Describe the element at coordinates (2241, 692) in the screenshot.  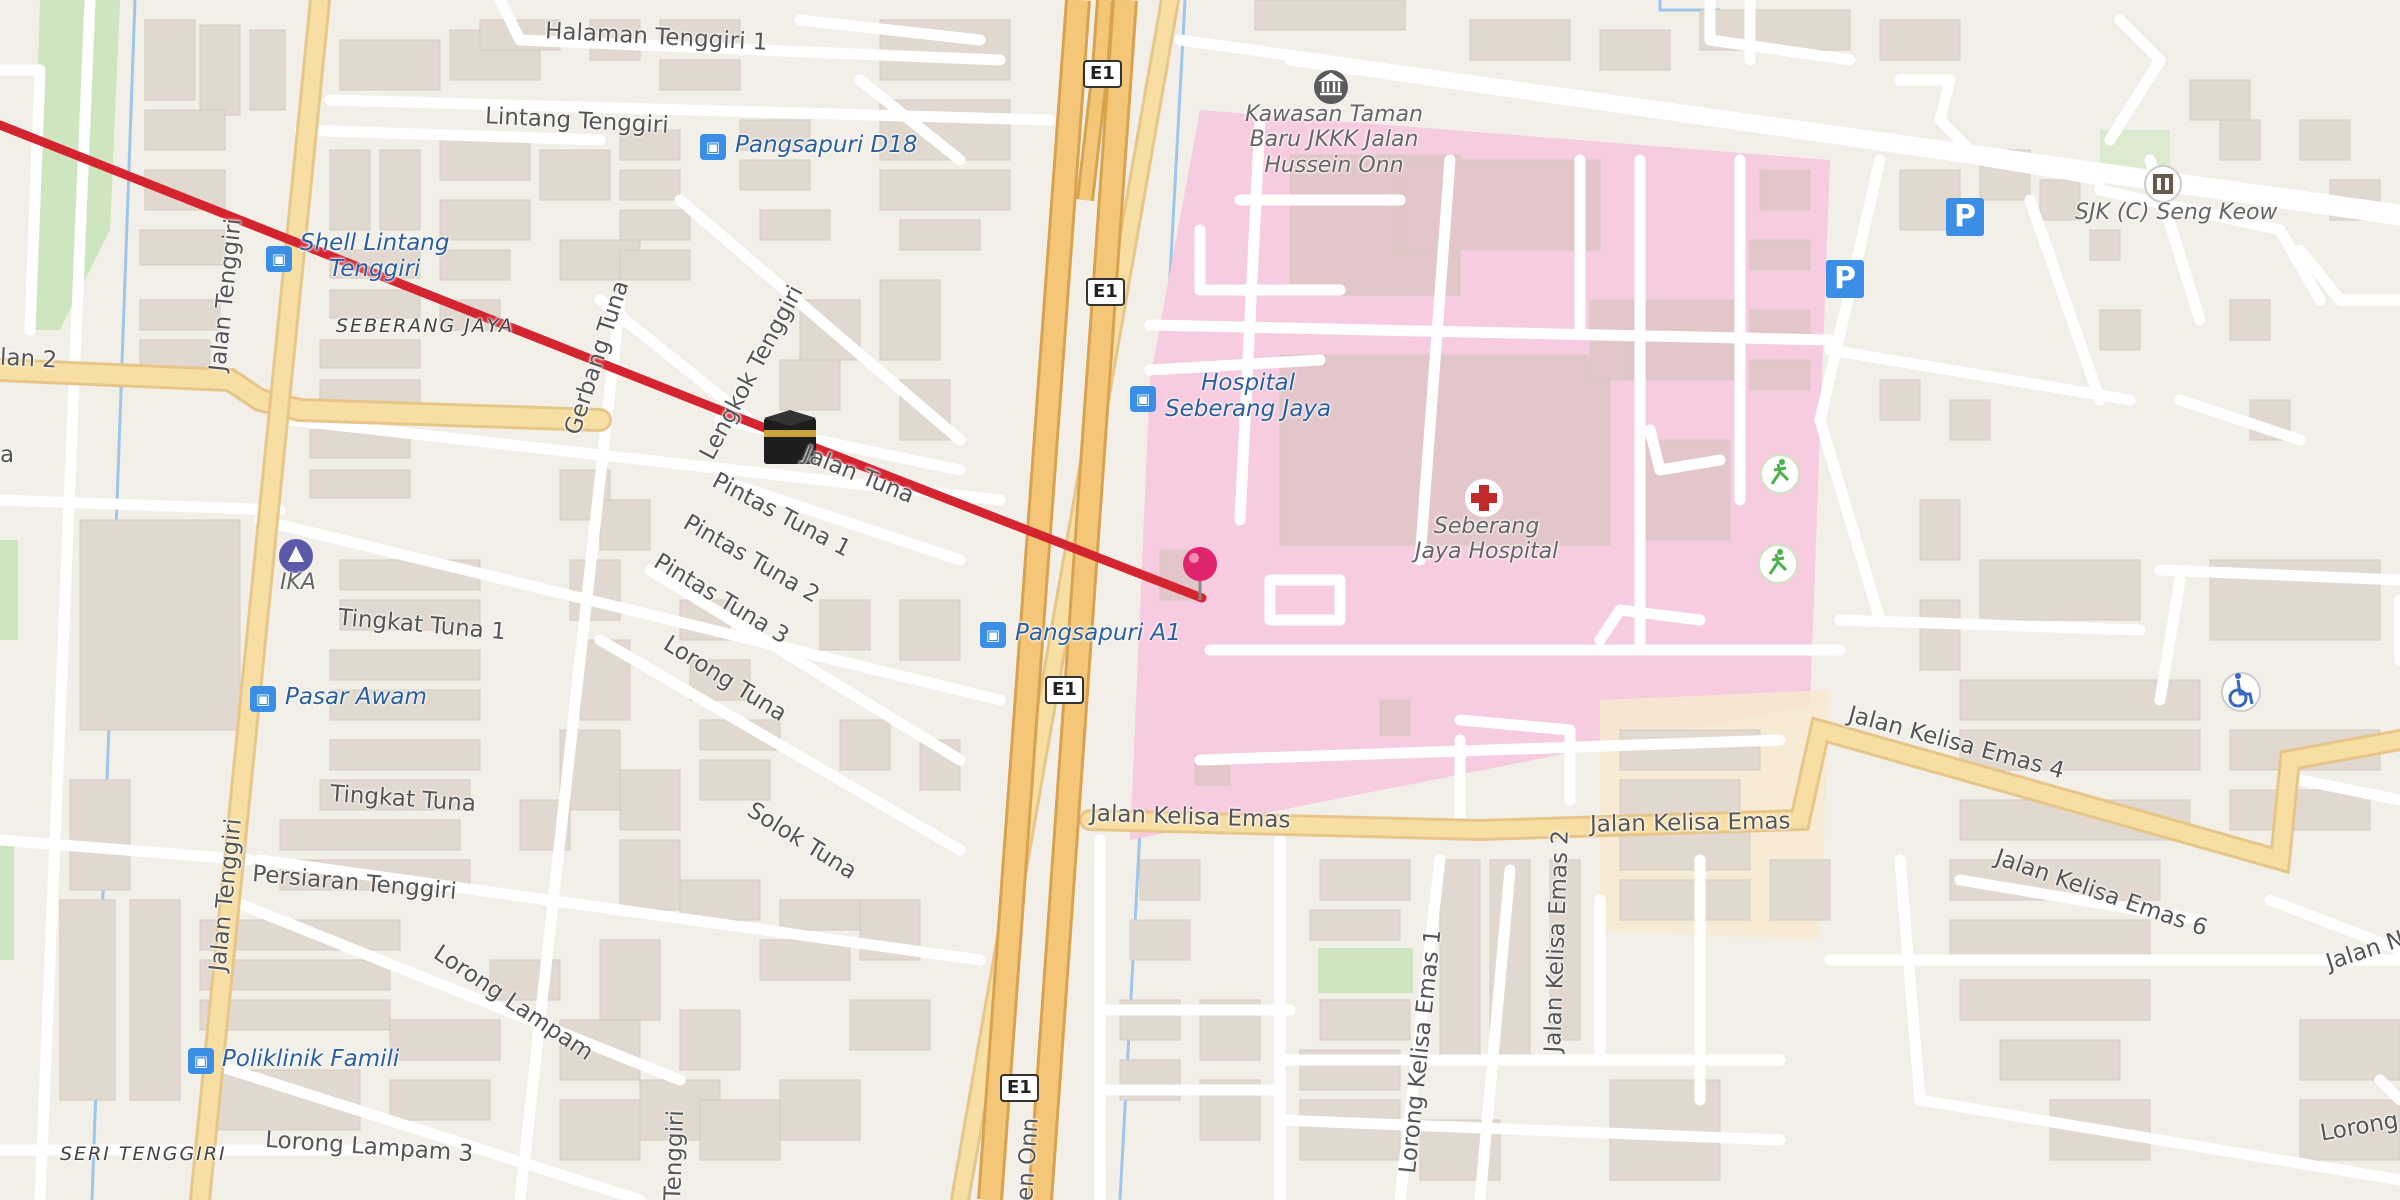
I see `wheelchair-icon` at that location.